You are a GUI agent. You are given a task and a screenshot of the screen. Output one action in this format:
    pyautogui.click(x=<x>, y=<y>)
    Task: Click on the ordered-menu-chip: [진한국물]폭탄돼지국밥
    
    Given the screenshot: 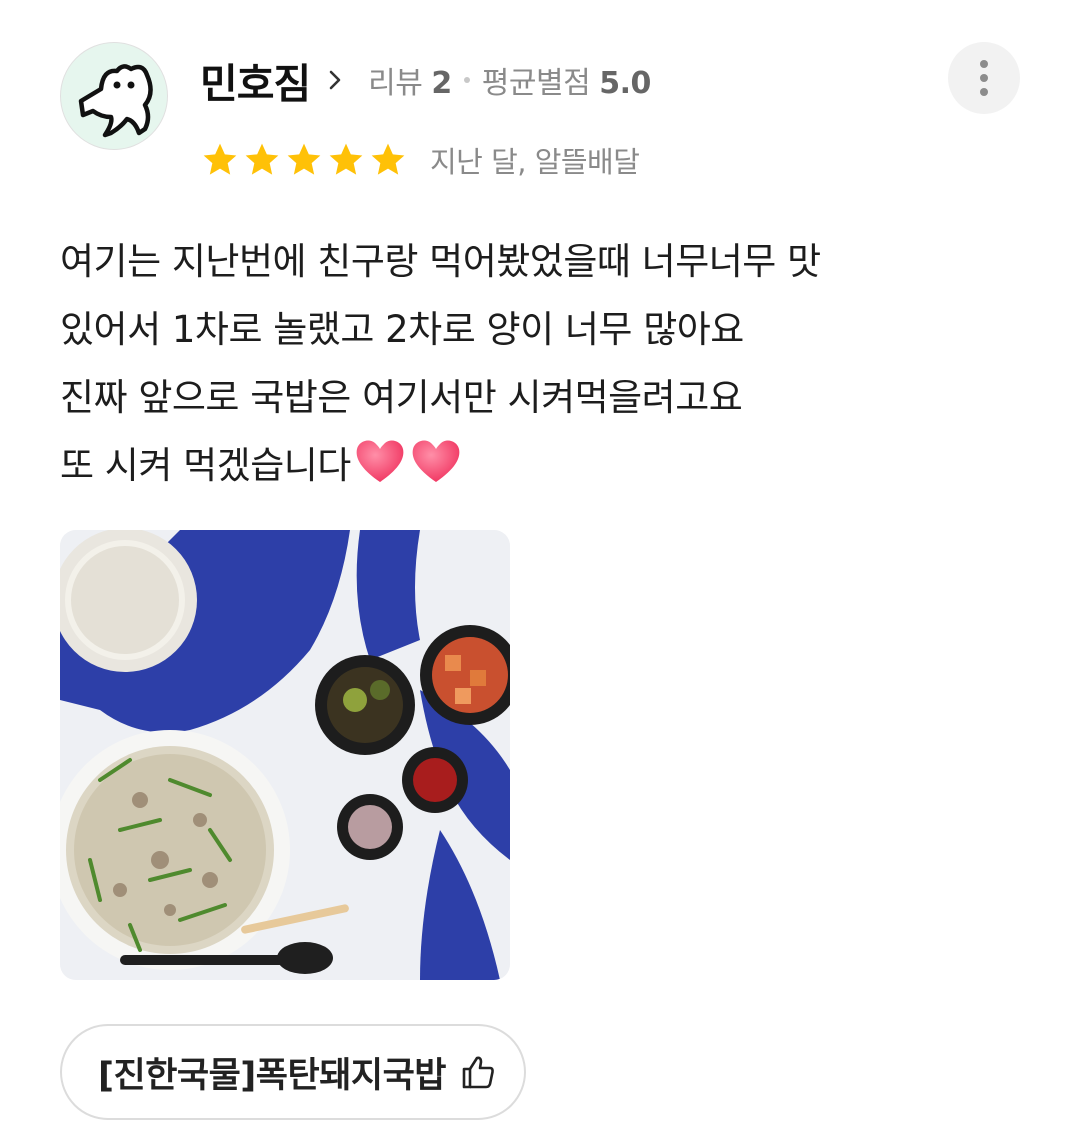 What is the action you would take?
    pyautogui.click(x=293, y=1072)
    